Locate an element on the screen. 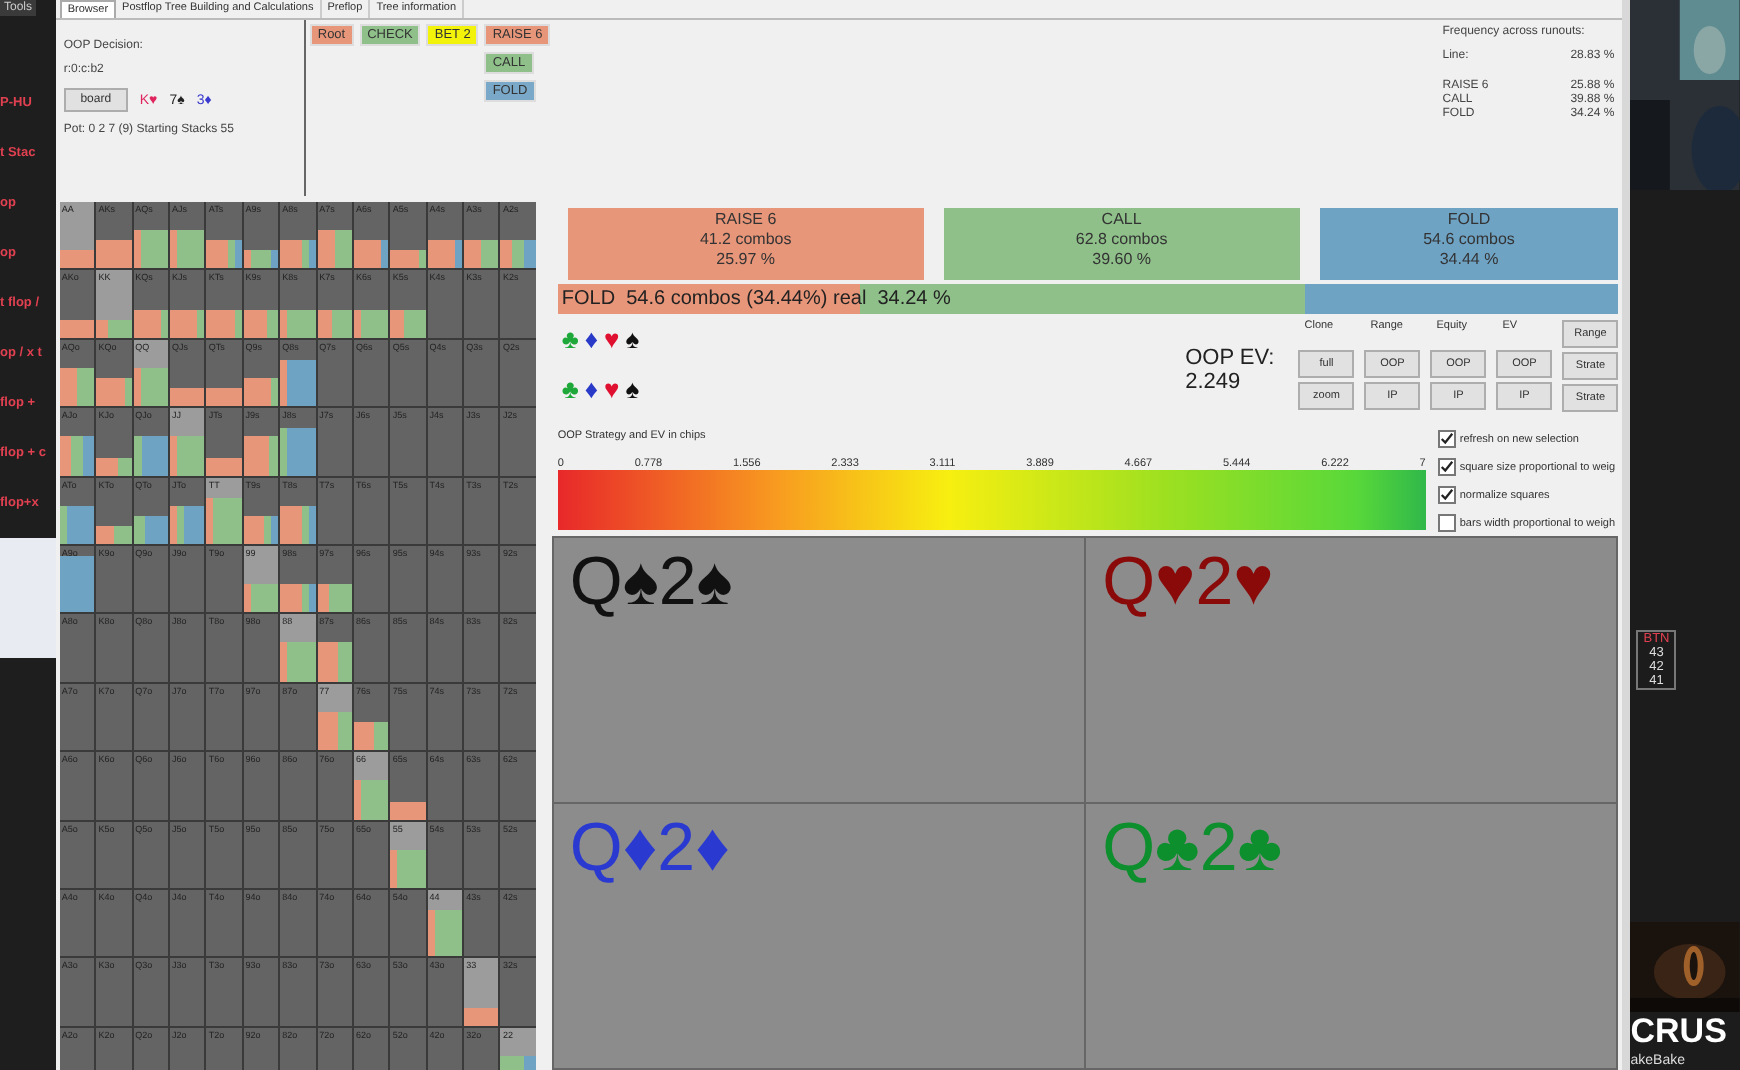 The image size is (1740, 1070). action-box: CALL 62.8 combos 39.60 % is located at coordinates (1121, 244).